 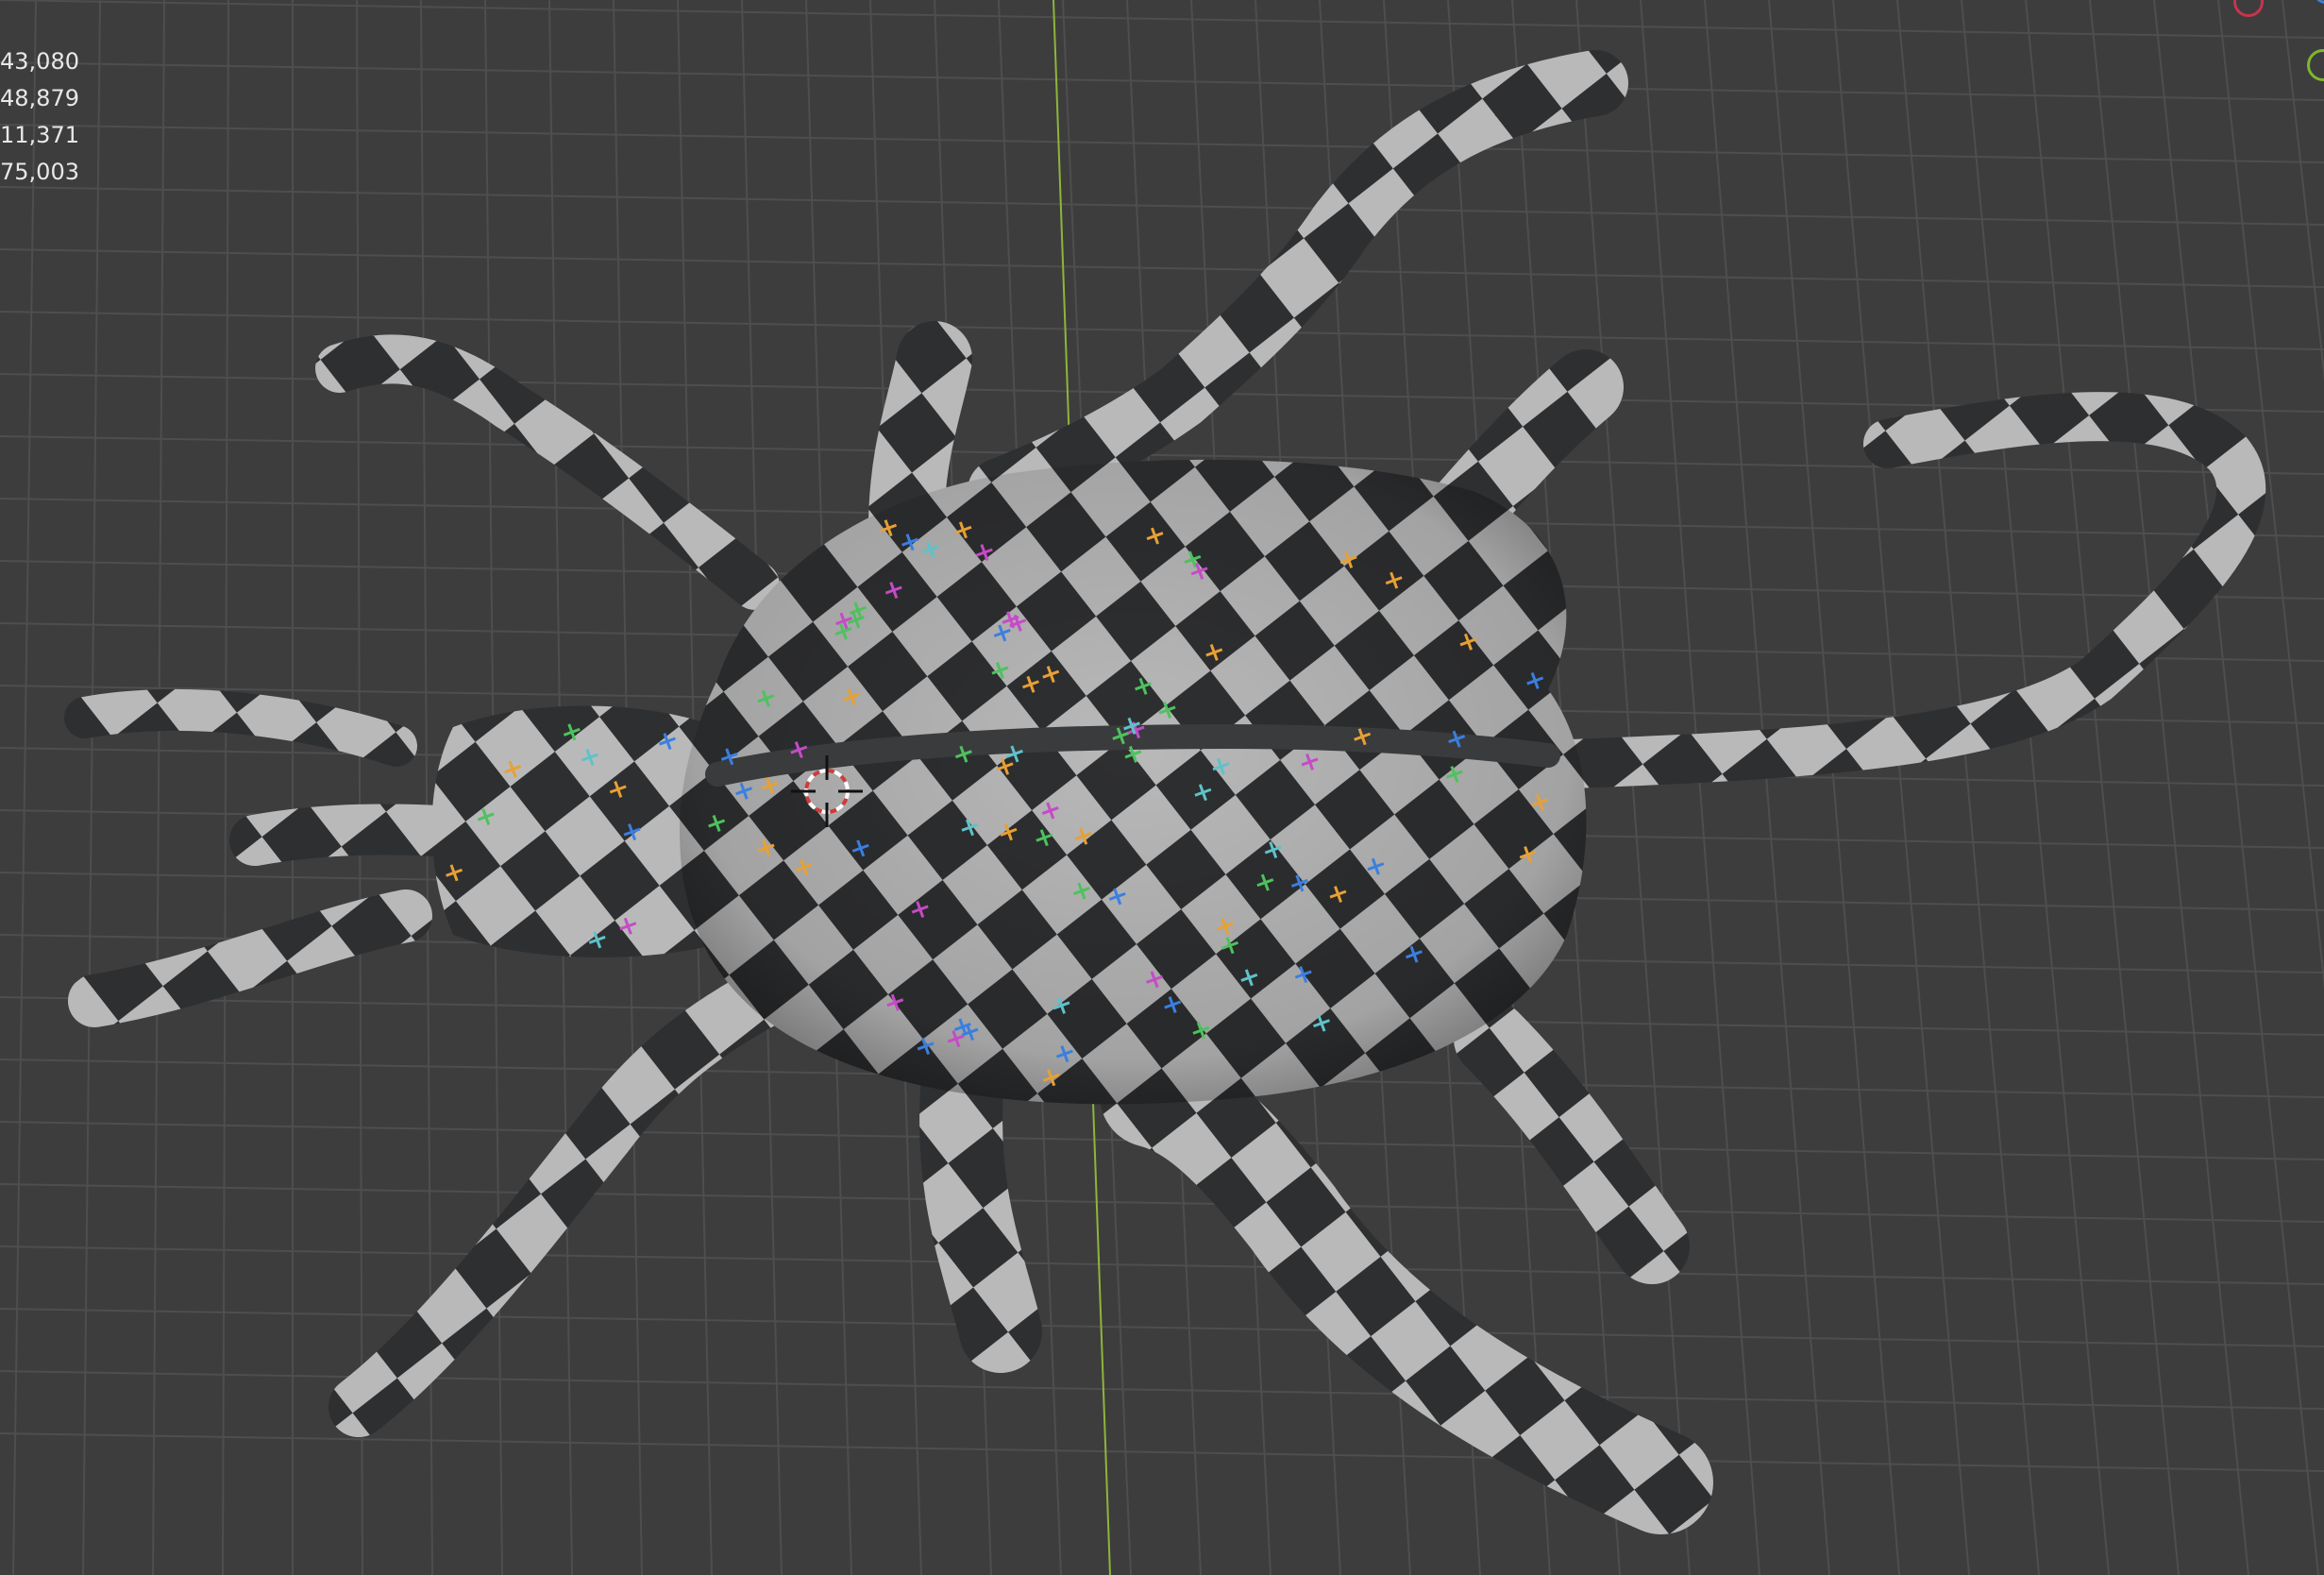 What do you see at coordinates (250, 958) in the screenshot?
I see `antenna-left-lower` at bounding box center [250, 958].